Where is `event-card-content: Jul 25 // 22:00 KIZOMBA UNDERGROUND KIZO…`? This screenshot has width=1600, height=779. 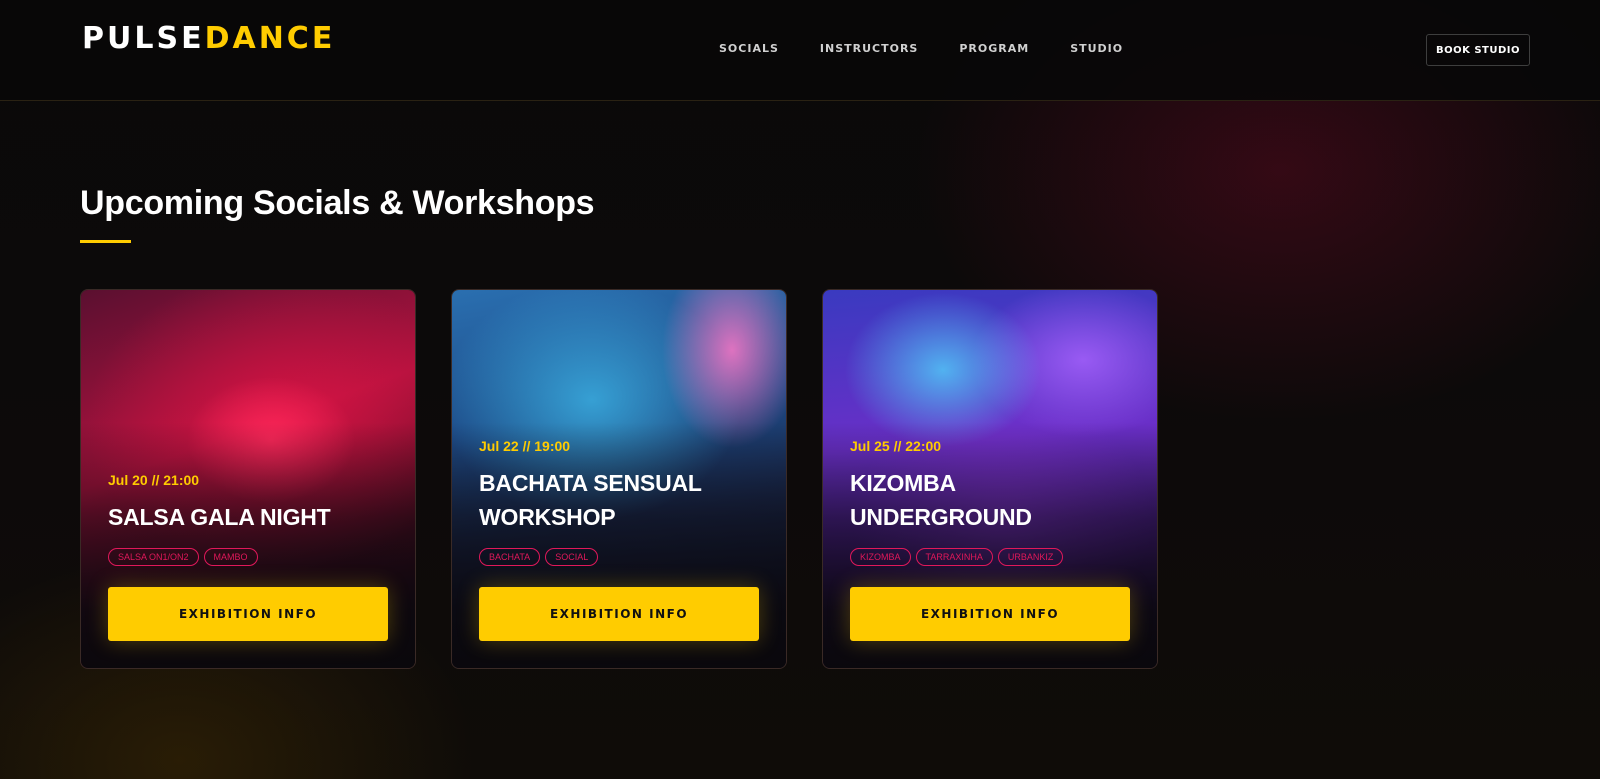
event-card-content: Jul 25 // 22:00 KIZOMBA UNDERGROUND KIZO… is located at coordinates (990, 539).